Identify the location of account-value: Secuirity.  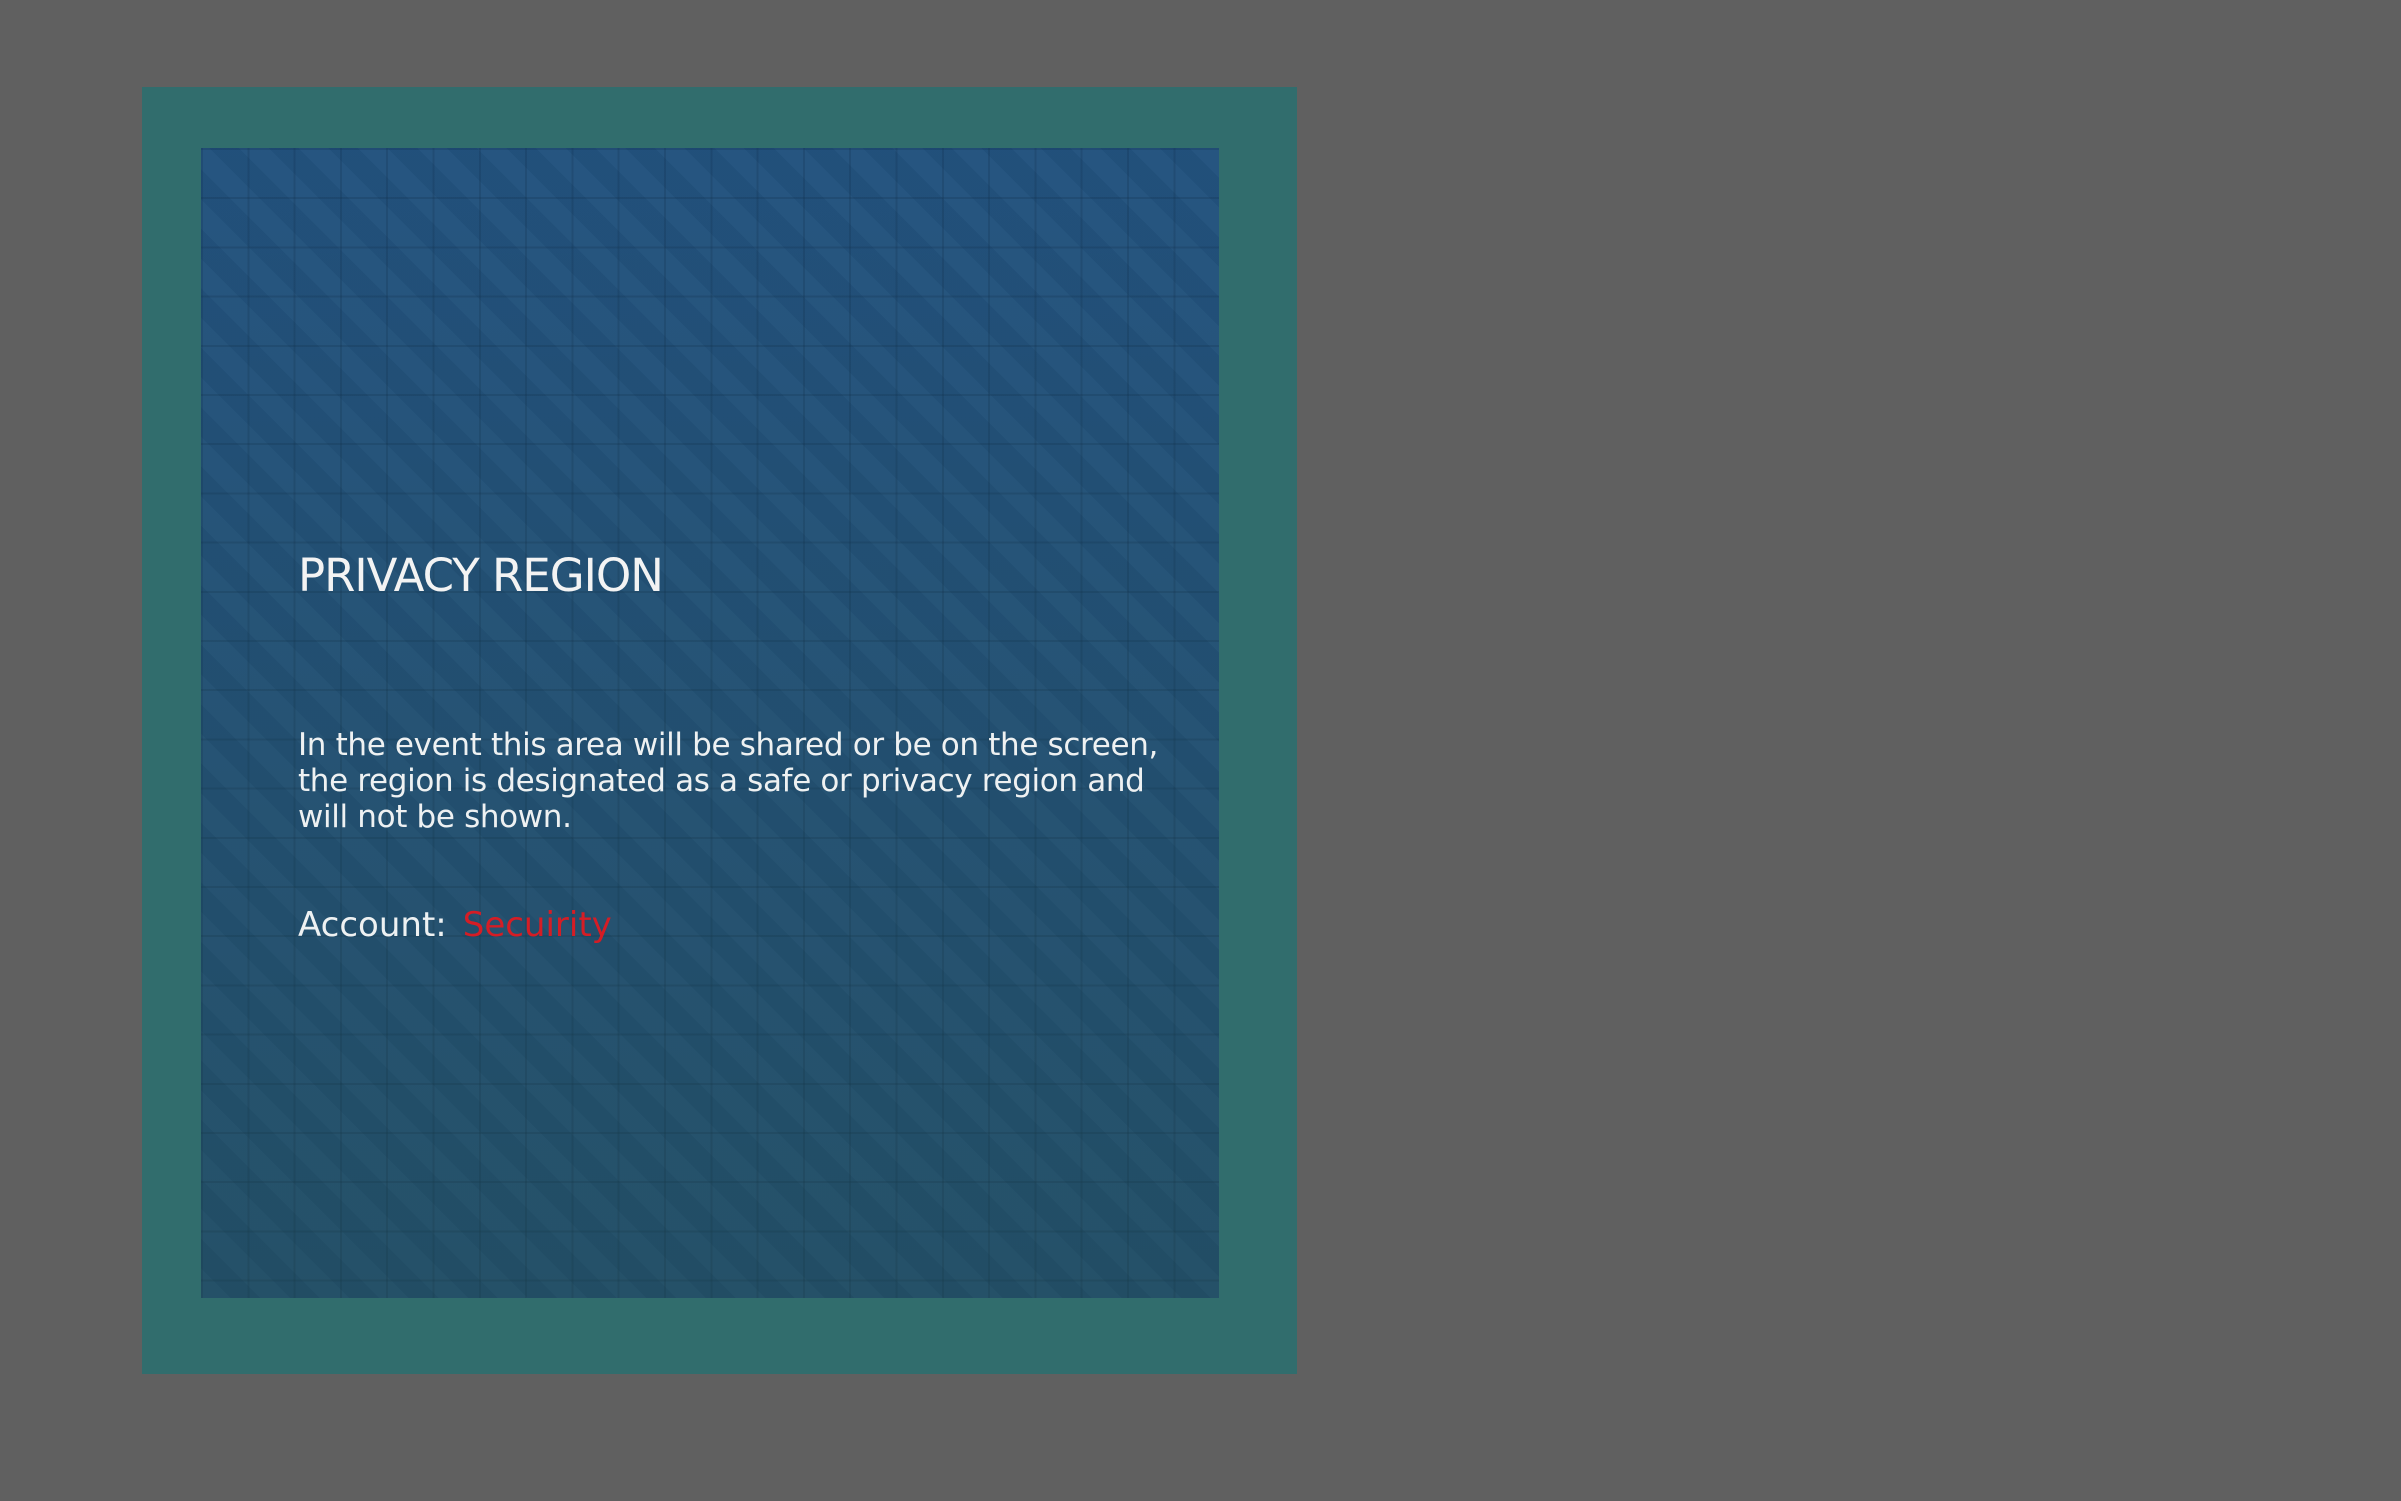
(537, 925).